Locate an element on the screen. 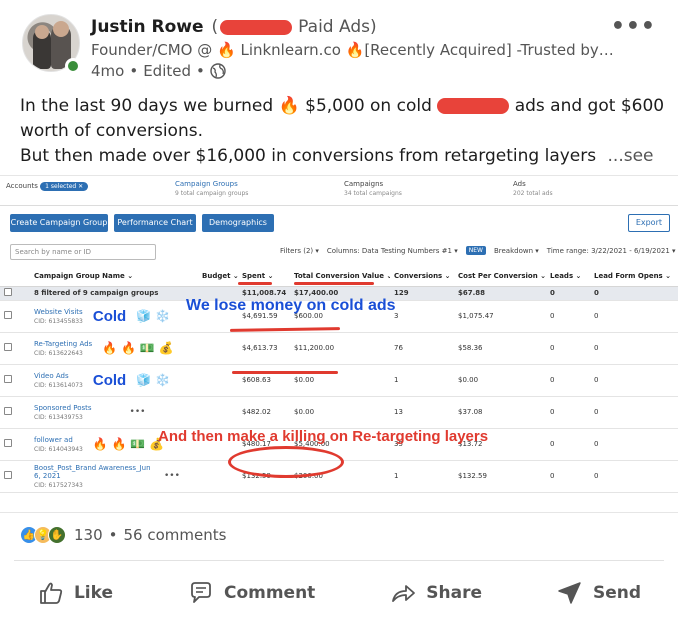 This screenshot has height=627, width=678. summary-name: 8 filtered of 9 campaign groups is located at coordinates (114, 293).